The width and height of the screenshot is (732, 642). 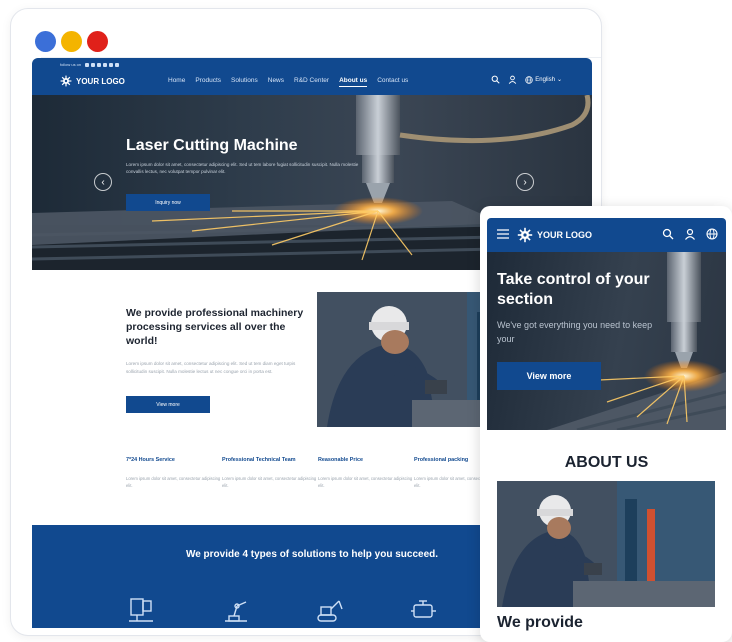 I want to click on chevron-down-icon: ⌄, so click(x=559, y=80).